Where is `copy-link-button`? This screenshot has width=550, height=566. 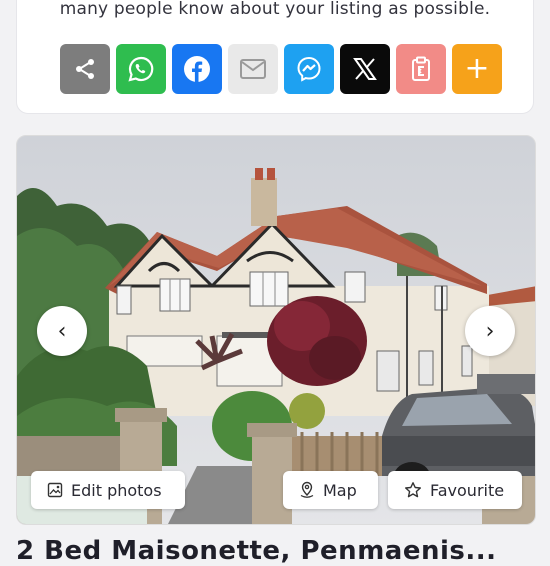 copy-link-button is located at coordinates (421, 69).